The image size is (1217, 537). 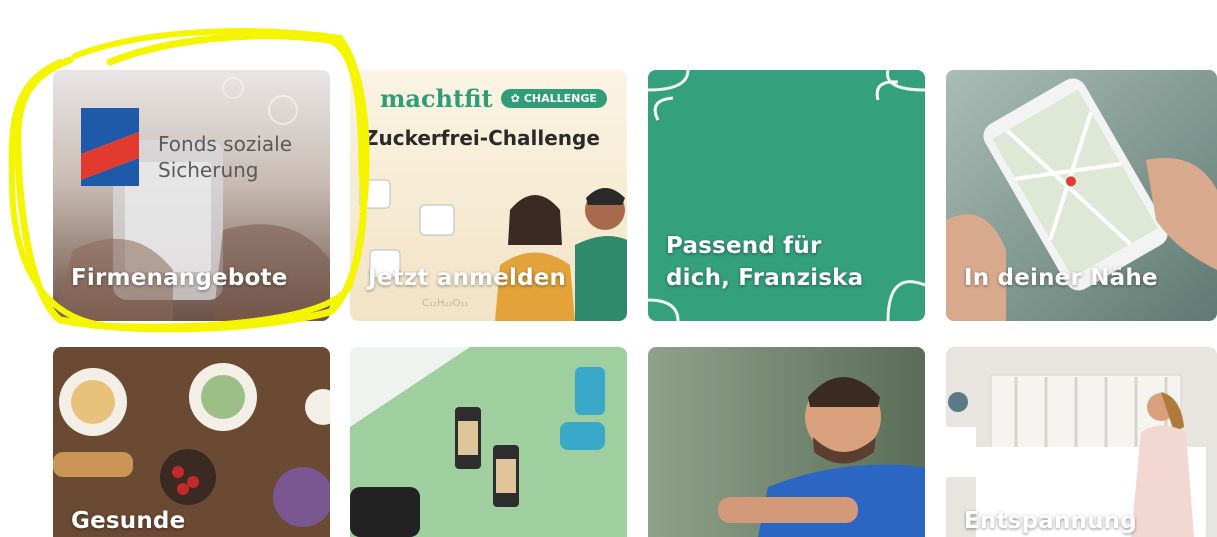 What do you see at coordinates (1081, 442) in the screenshot?
I see `tile-entspannung: Entspannung` at bounding box center [1081, 442].